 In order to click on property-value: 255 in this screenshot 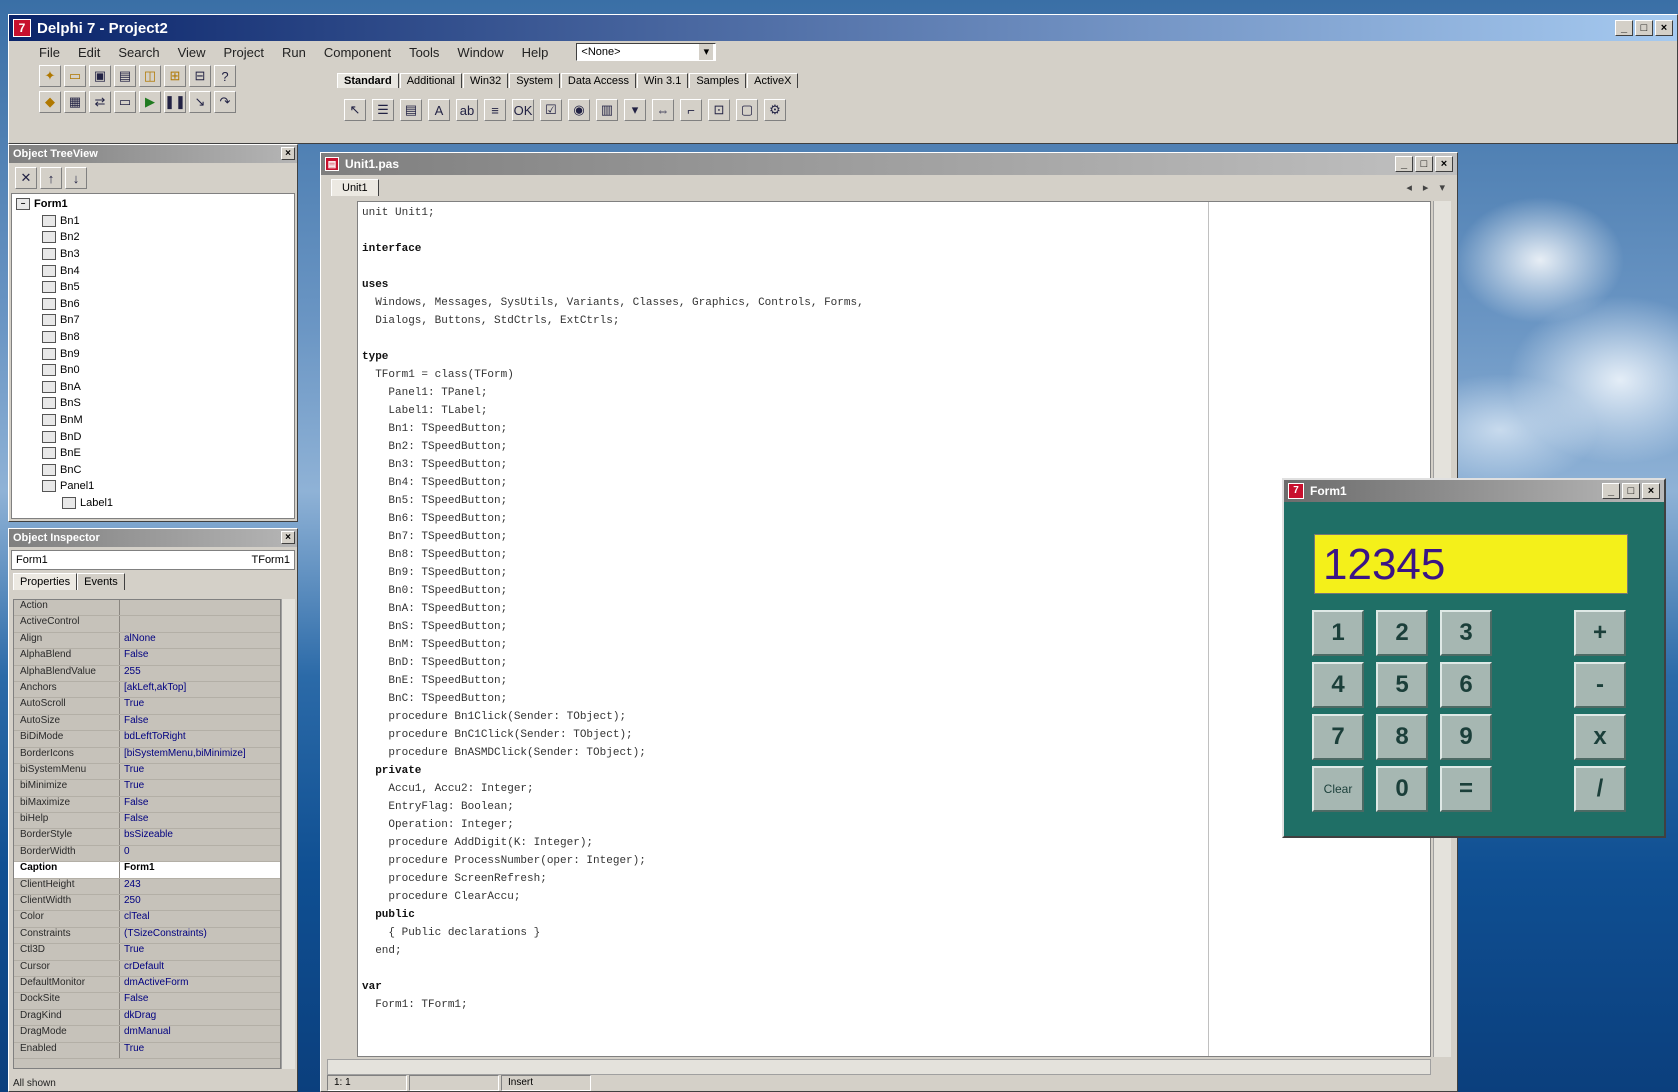, I will do `click(200, 673)`.